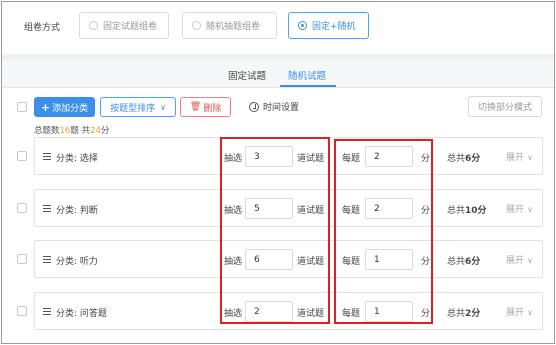 This screenshot has width=556, height=345. What do you see at coordinates (65, 131) in the screenshot?
I see `summary-count: 16` at bounding box center [65, 131].